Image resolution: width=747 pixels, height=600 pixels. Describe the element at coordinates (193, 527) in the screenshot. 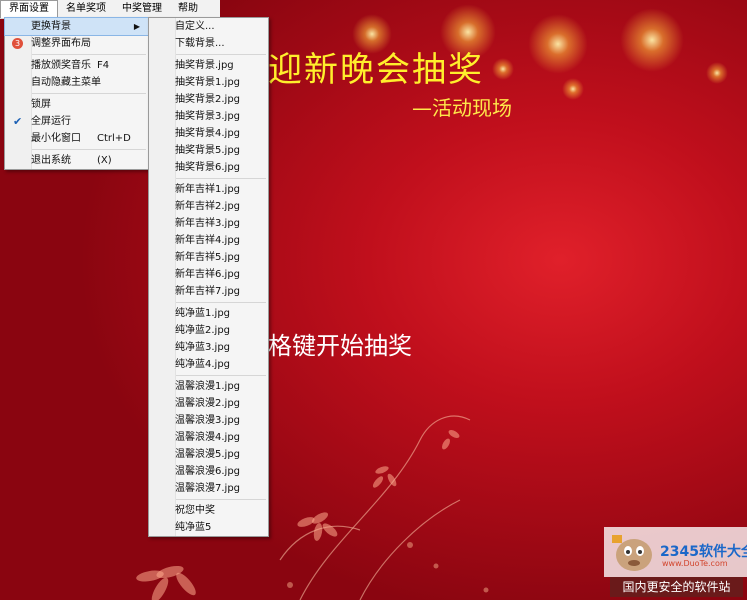

I see `menu-item-label: 纯净蓝5` at that location.